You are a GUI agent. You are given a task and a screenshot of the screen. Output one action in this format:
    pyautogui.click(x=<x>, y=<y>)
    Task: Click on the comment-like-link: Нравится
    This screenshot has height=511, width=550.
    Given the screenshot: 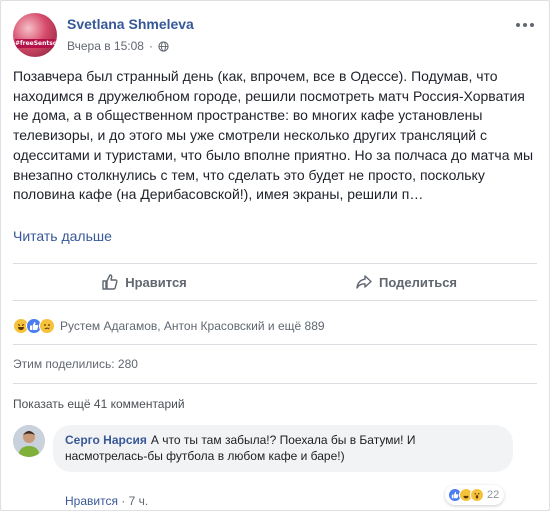 What is the action you would take?
    pyautogui.click(x=91, y=501)
    